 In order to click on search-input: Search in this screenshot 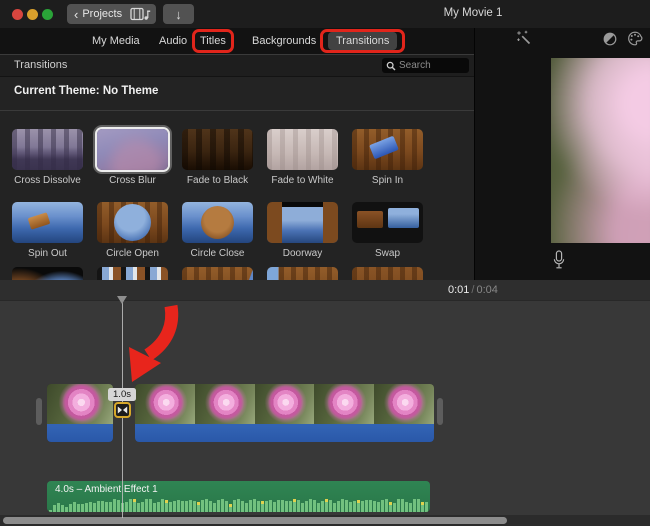, I will do `click(425, 65)`.